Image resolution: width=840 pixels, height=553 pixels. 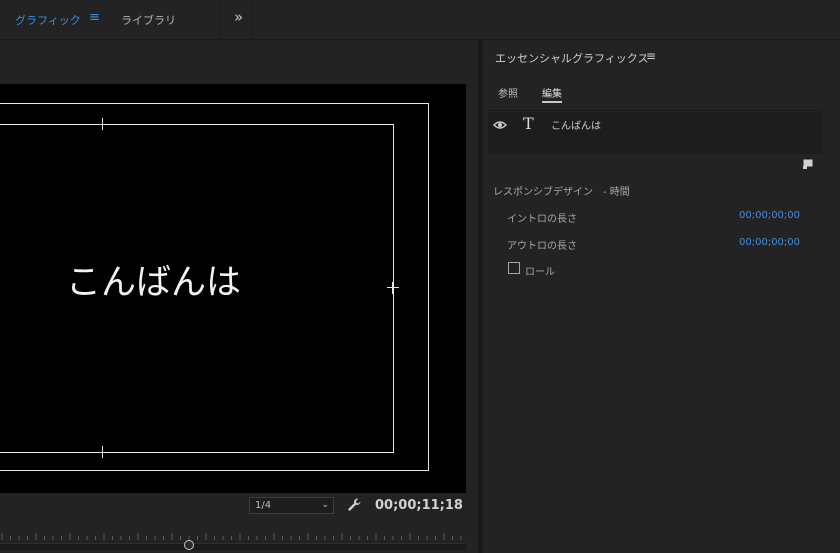 I want to click on chevron-down-icon: ⌄, so click(x=325, y=505).